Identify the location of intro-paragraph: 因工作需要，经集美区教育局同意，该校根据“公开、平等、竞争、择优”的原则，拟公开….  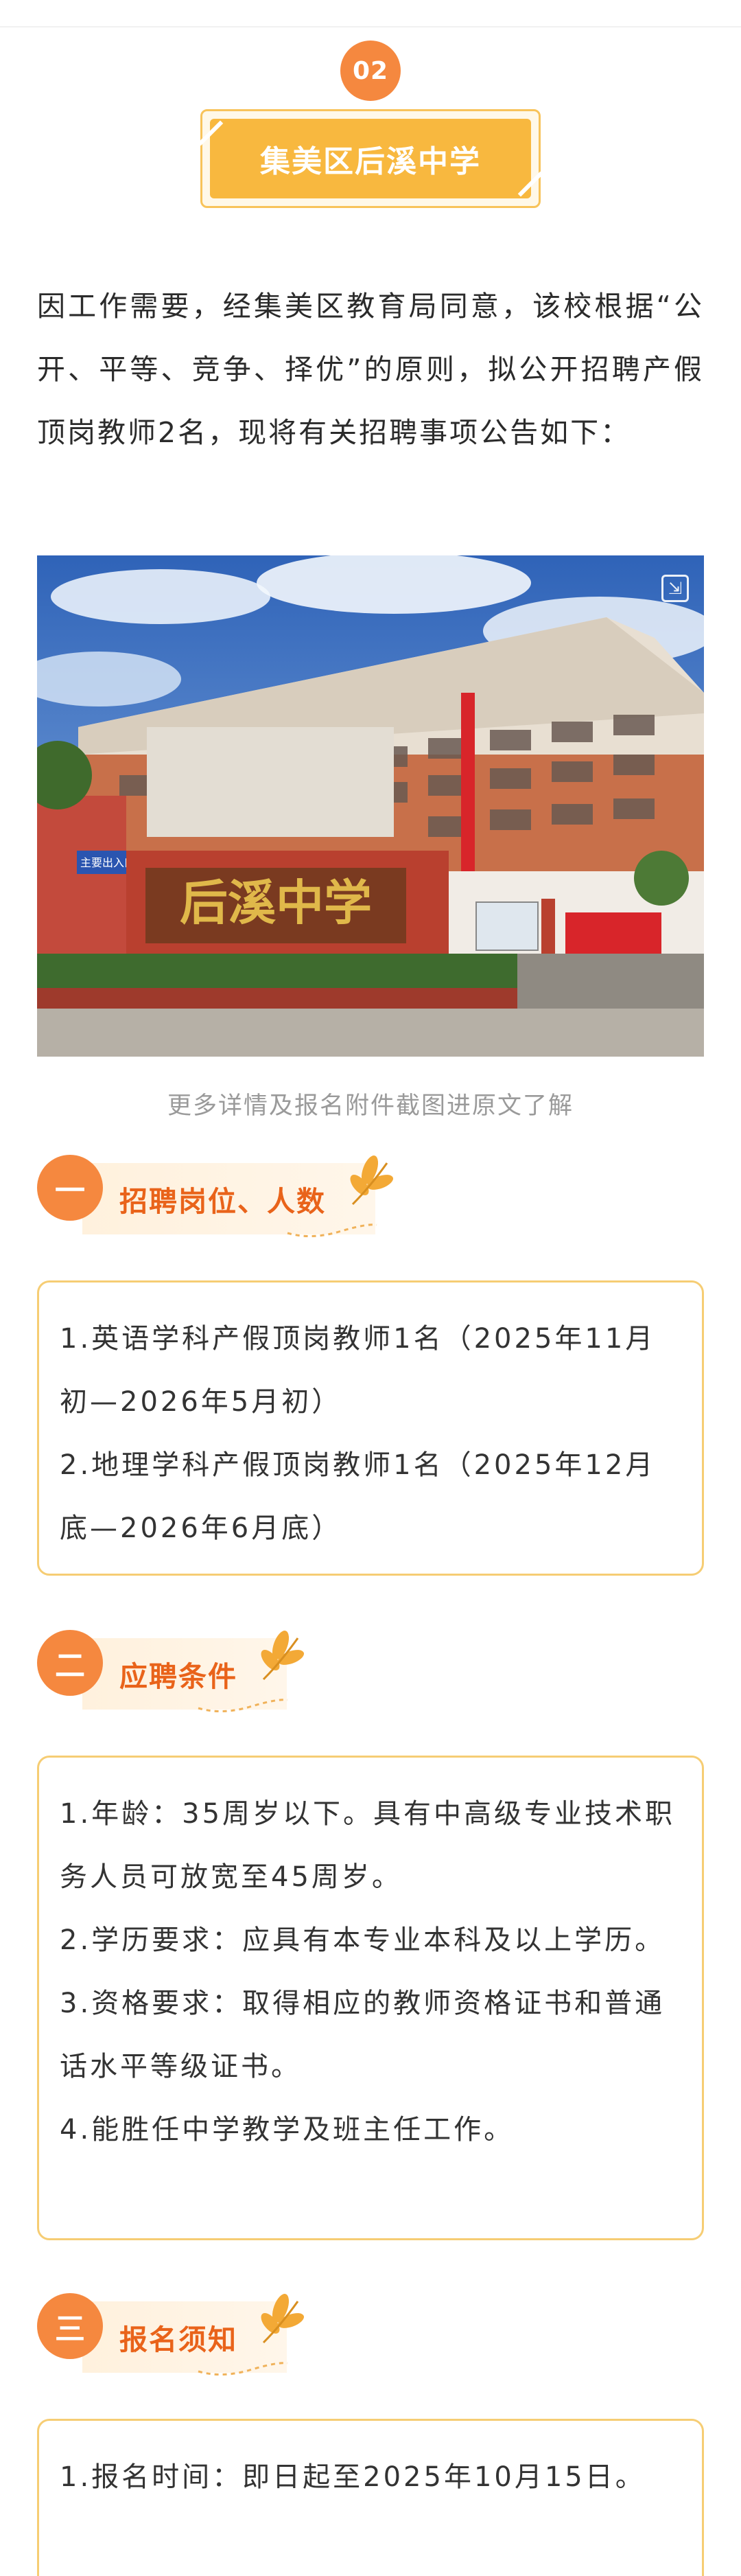
(370, 369).